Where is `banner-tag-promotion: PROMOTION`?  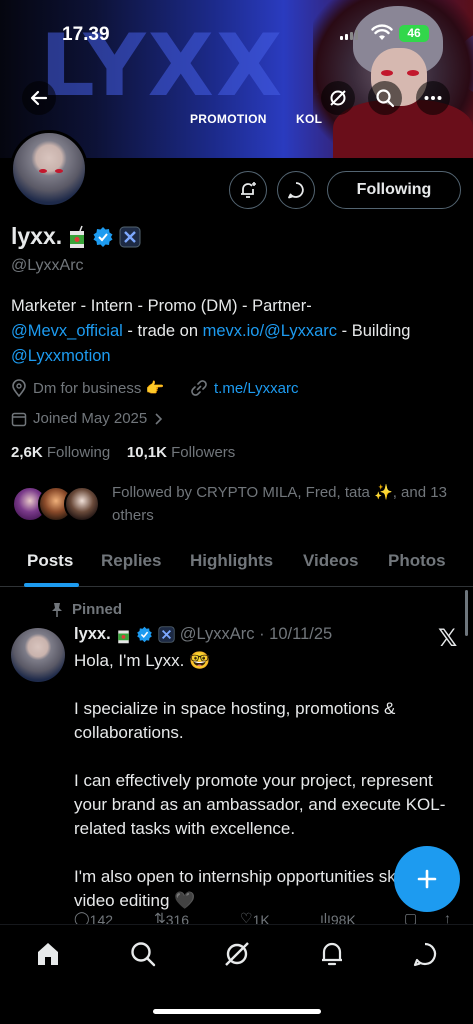 banner-tag-promotion: PROMOTION is located at coordinates (228, 119).